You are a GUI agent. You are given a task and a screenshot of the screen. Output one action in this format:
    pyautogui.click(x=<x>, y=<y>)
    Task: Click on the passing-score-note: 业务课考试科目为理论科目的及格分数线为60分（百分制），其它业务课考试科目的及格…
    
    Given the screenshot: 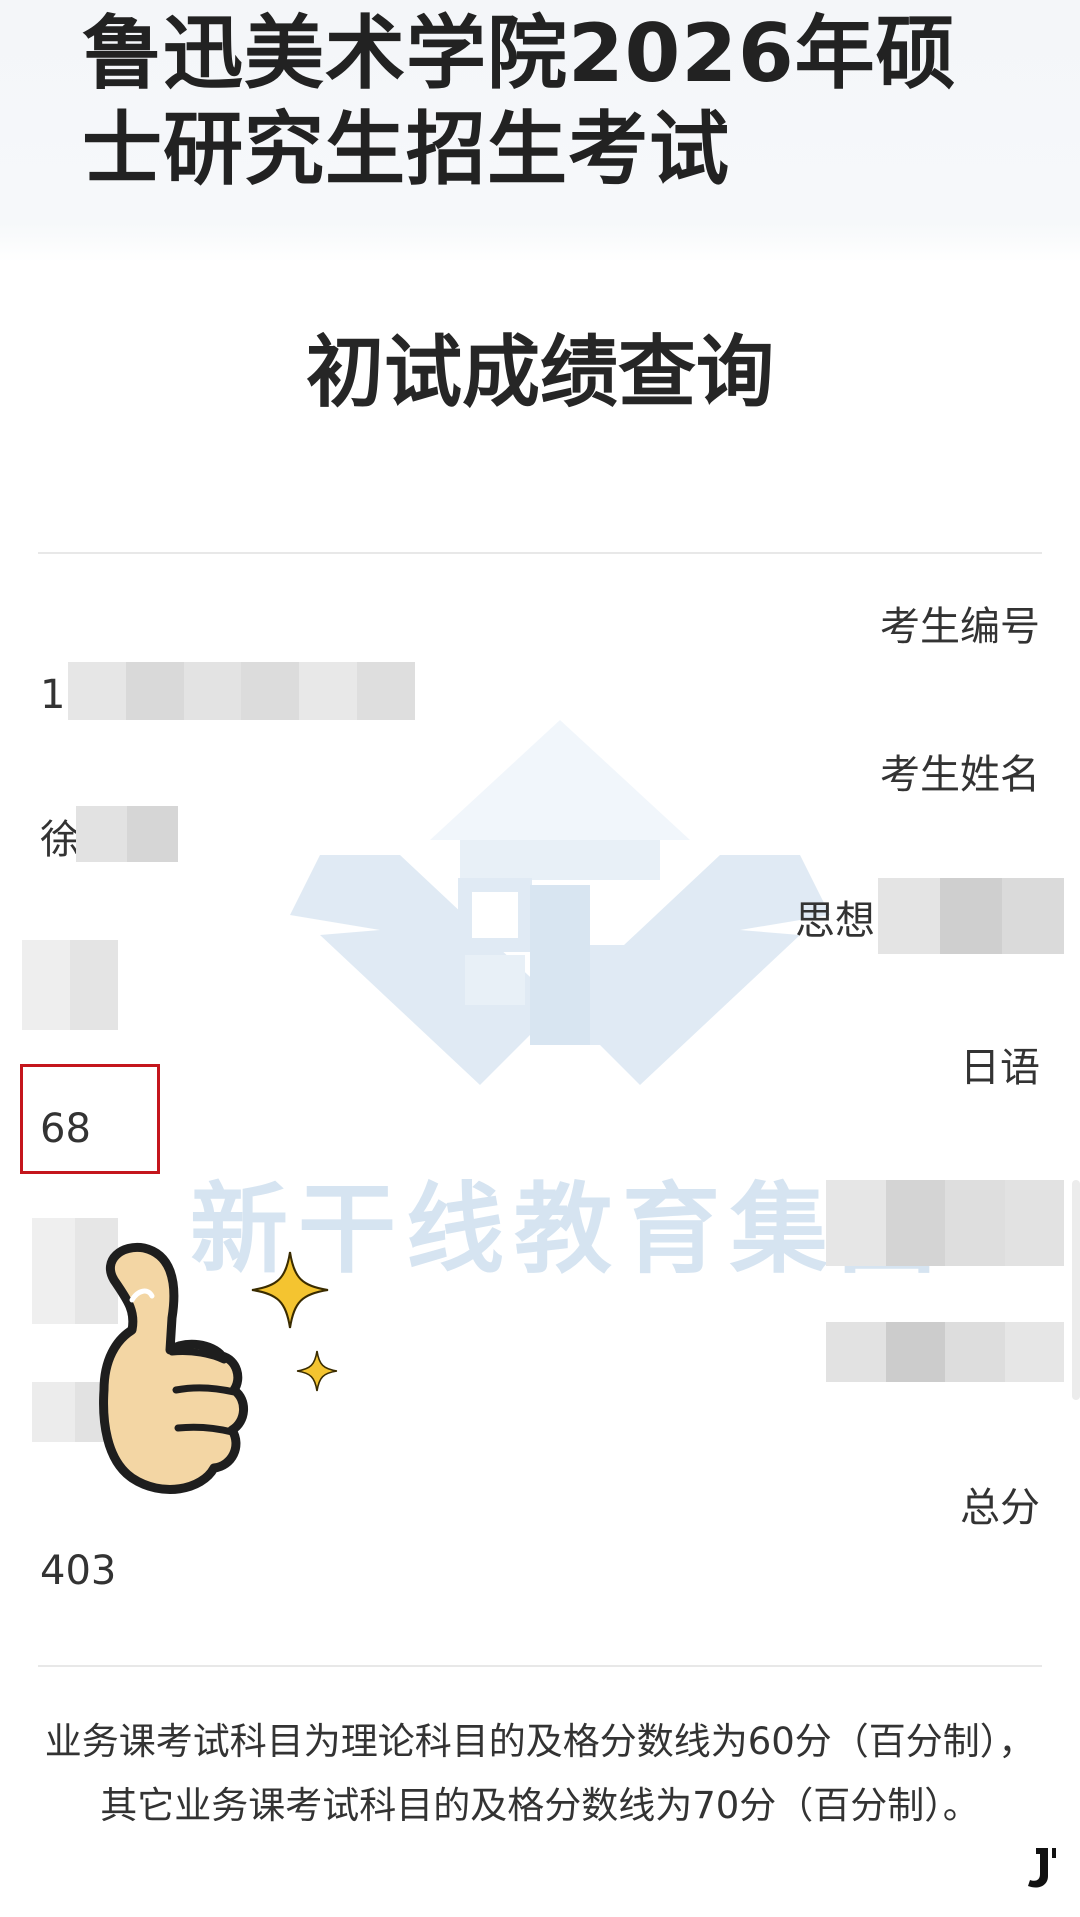 What is the action you would take?
    pyautogui.click(x=540, y=1773)
    